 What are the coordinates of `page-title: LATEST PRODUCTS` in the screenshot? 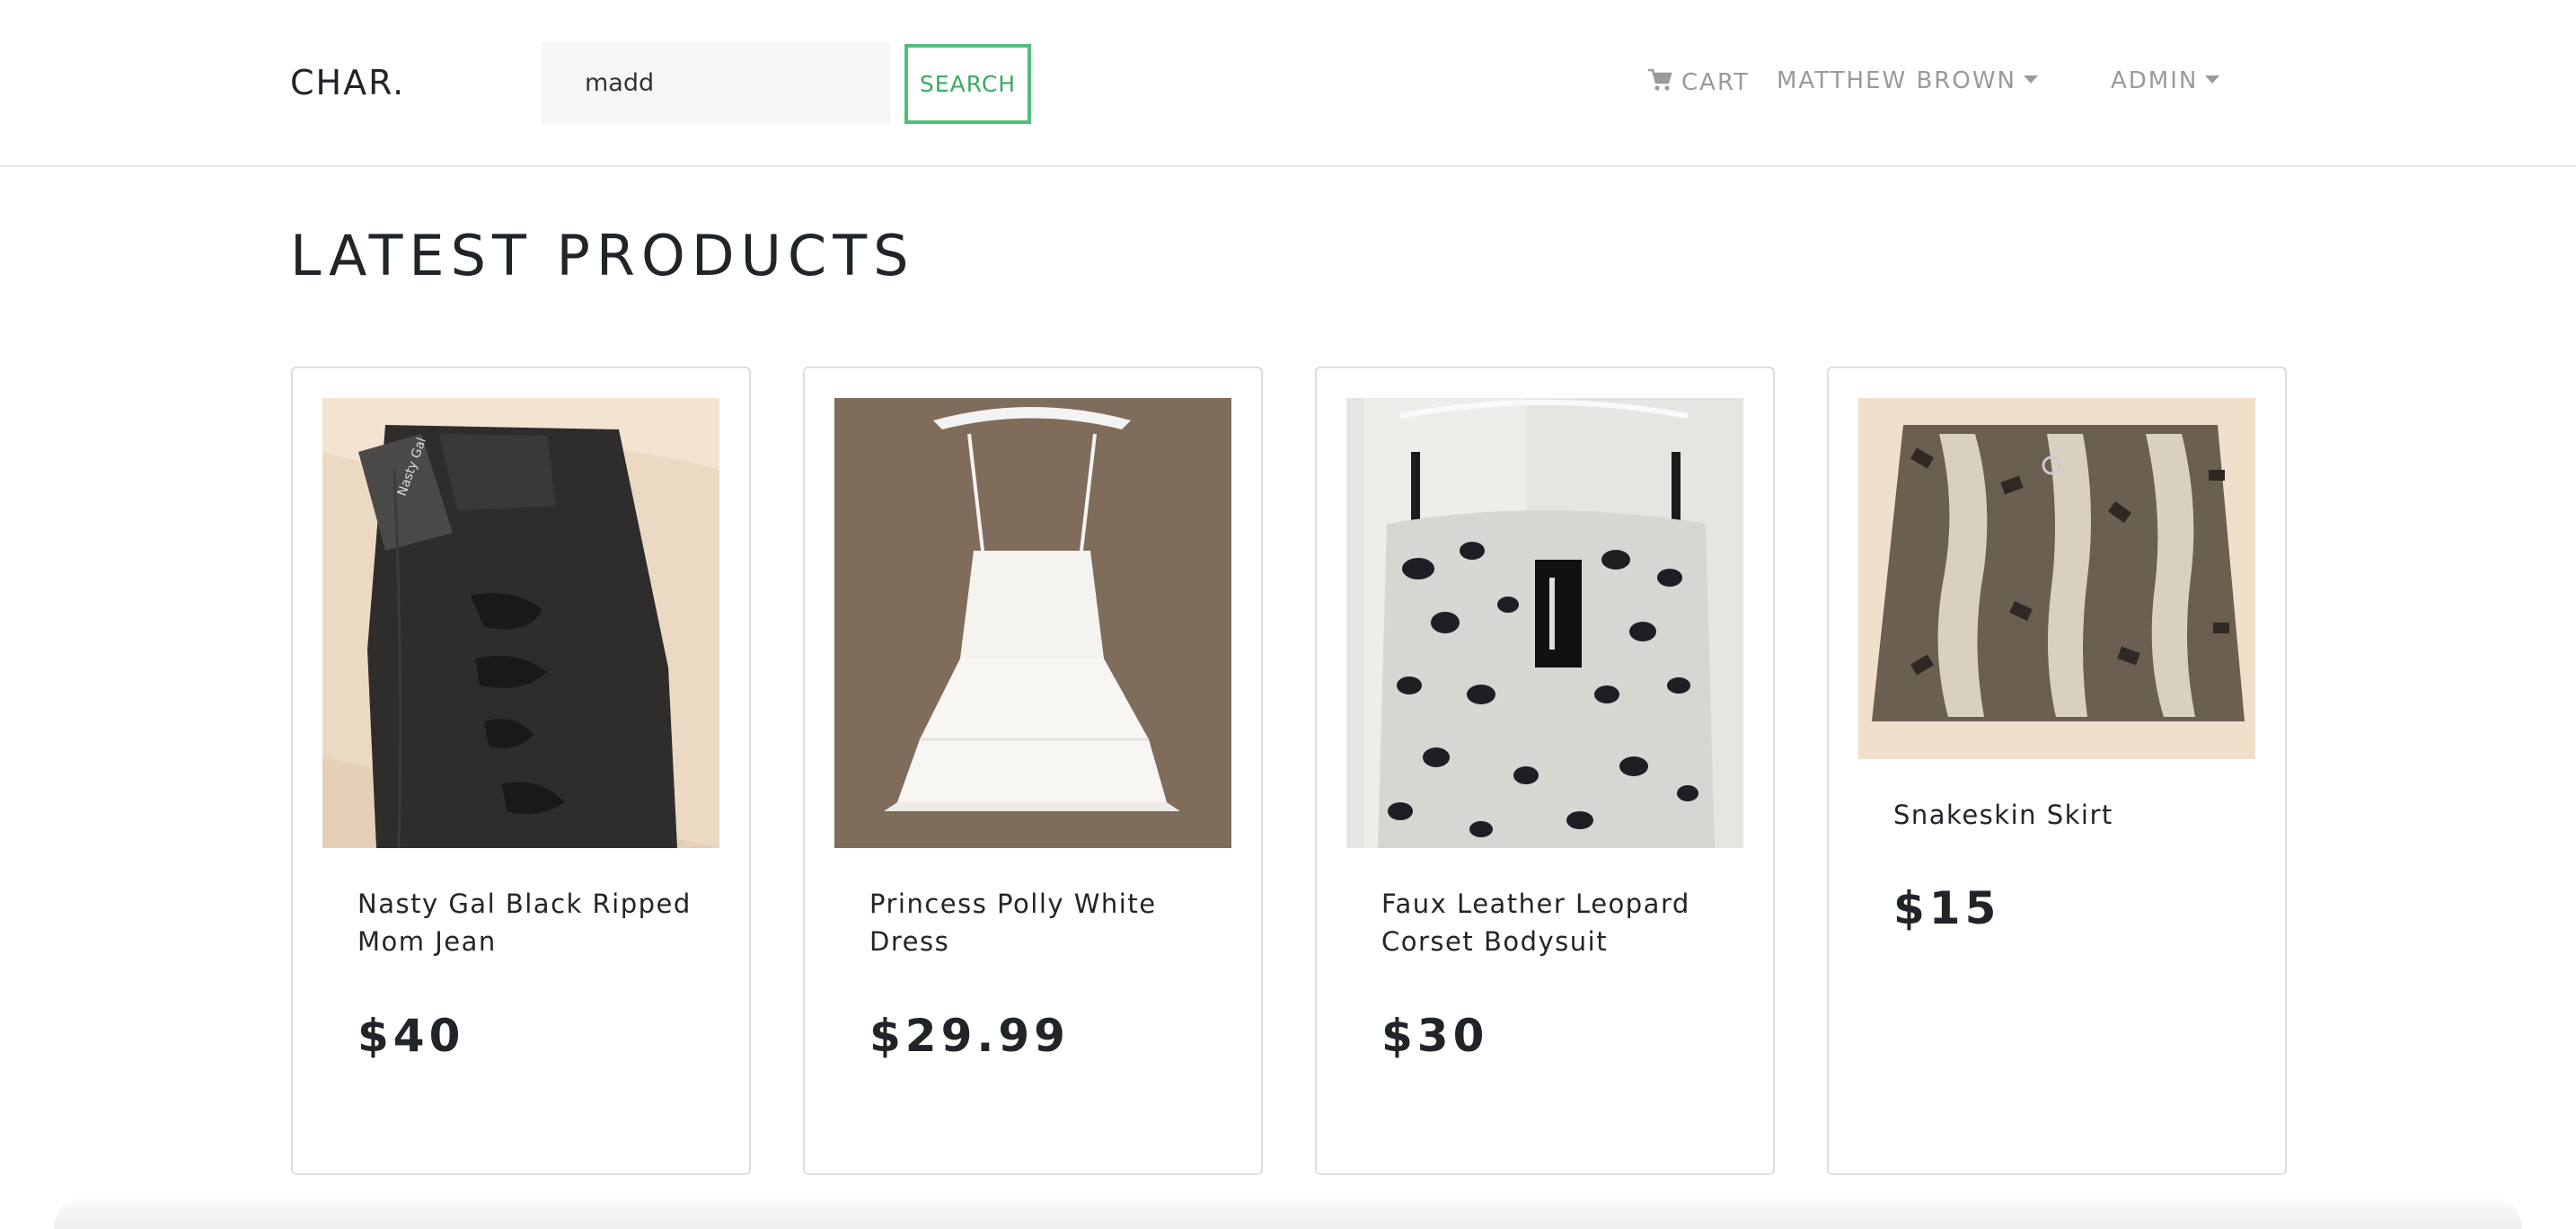 It's located at (602, 255).